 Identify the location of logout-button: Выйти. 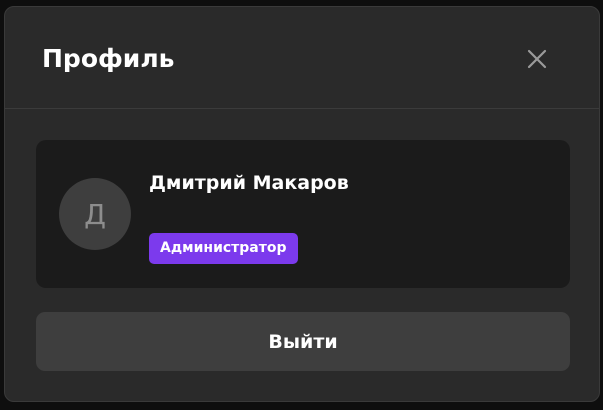
(303, 341).